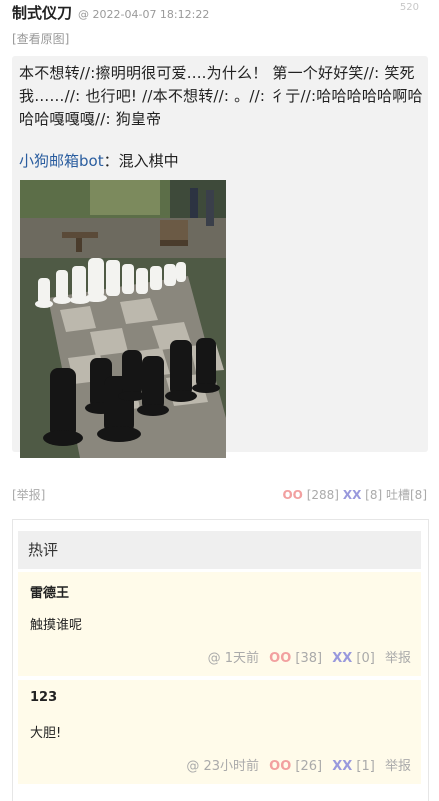 The height and width of the screenshot is (801, 439). Describe the element at coordinates (409, 7) in the screenshot. I see `post-id: 520` at that location.